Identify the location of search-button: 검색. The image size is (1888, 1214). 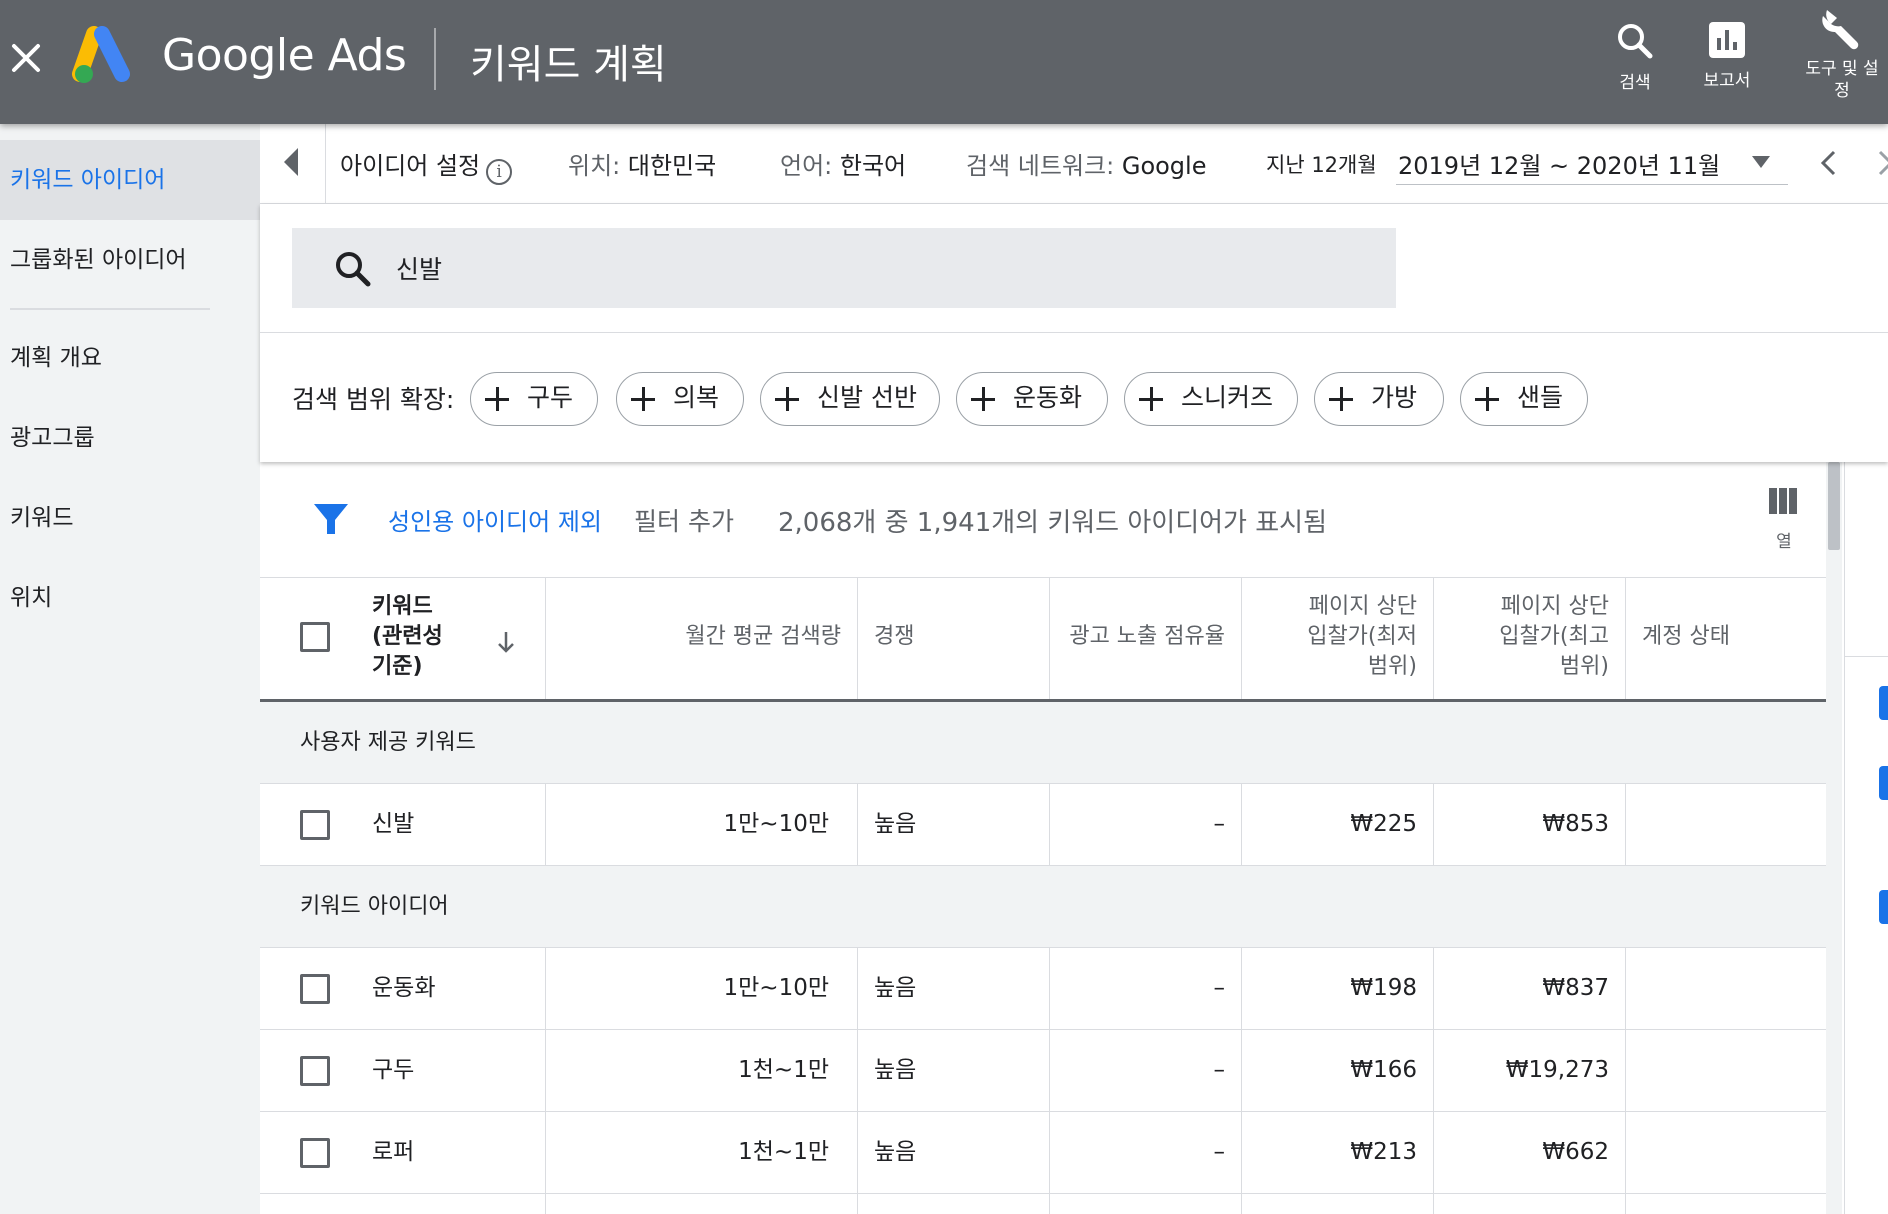
(1635, 57).